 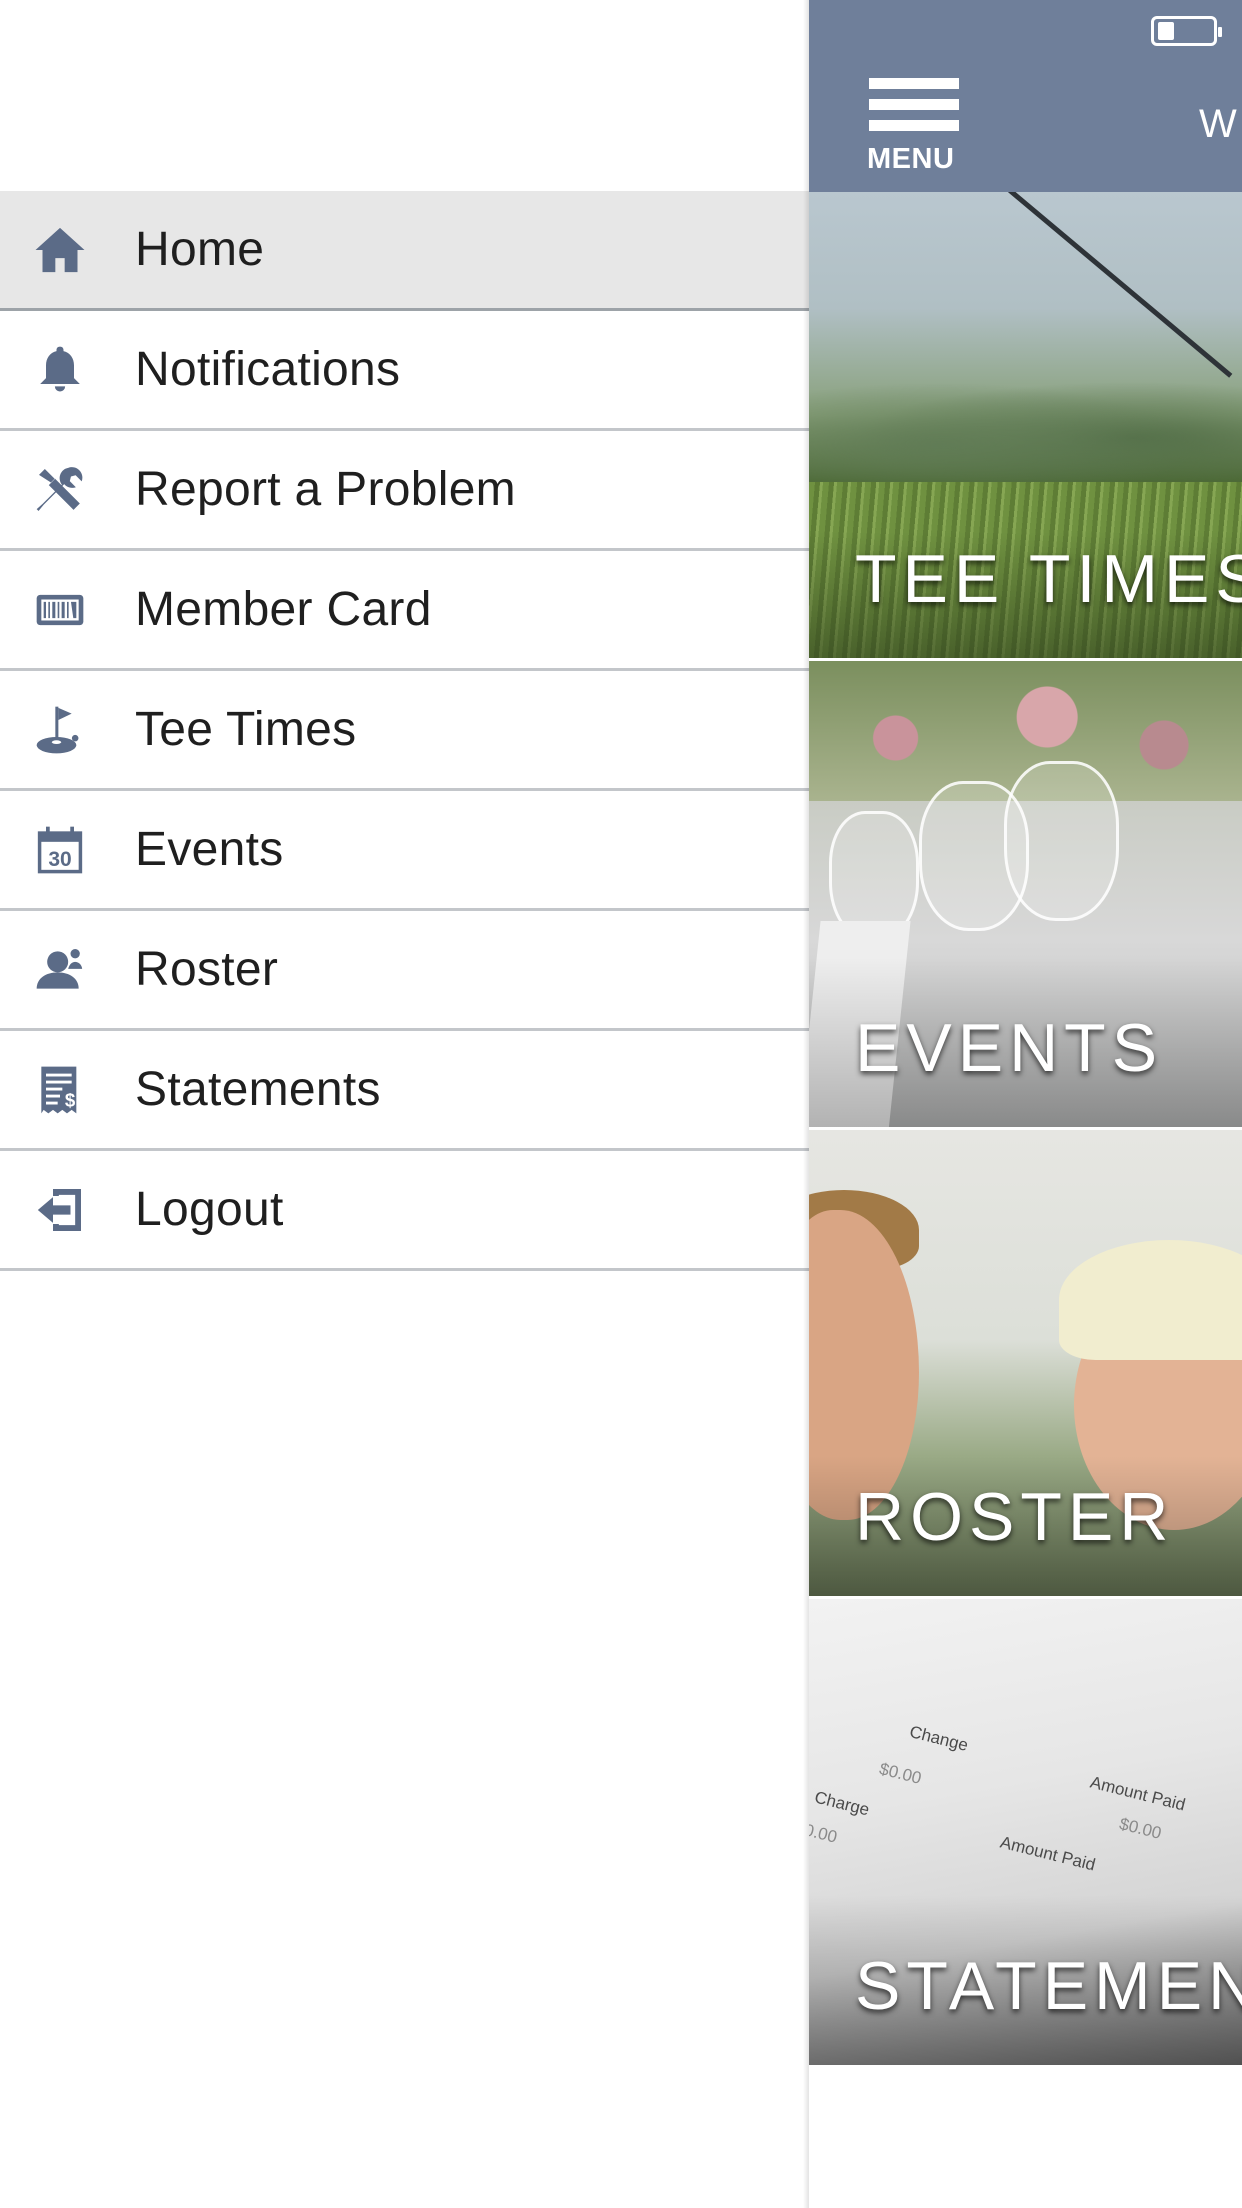 I want to click on tile-tee-times: TEE TIMES, so click(x=1025, y=426).